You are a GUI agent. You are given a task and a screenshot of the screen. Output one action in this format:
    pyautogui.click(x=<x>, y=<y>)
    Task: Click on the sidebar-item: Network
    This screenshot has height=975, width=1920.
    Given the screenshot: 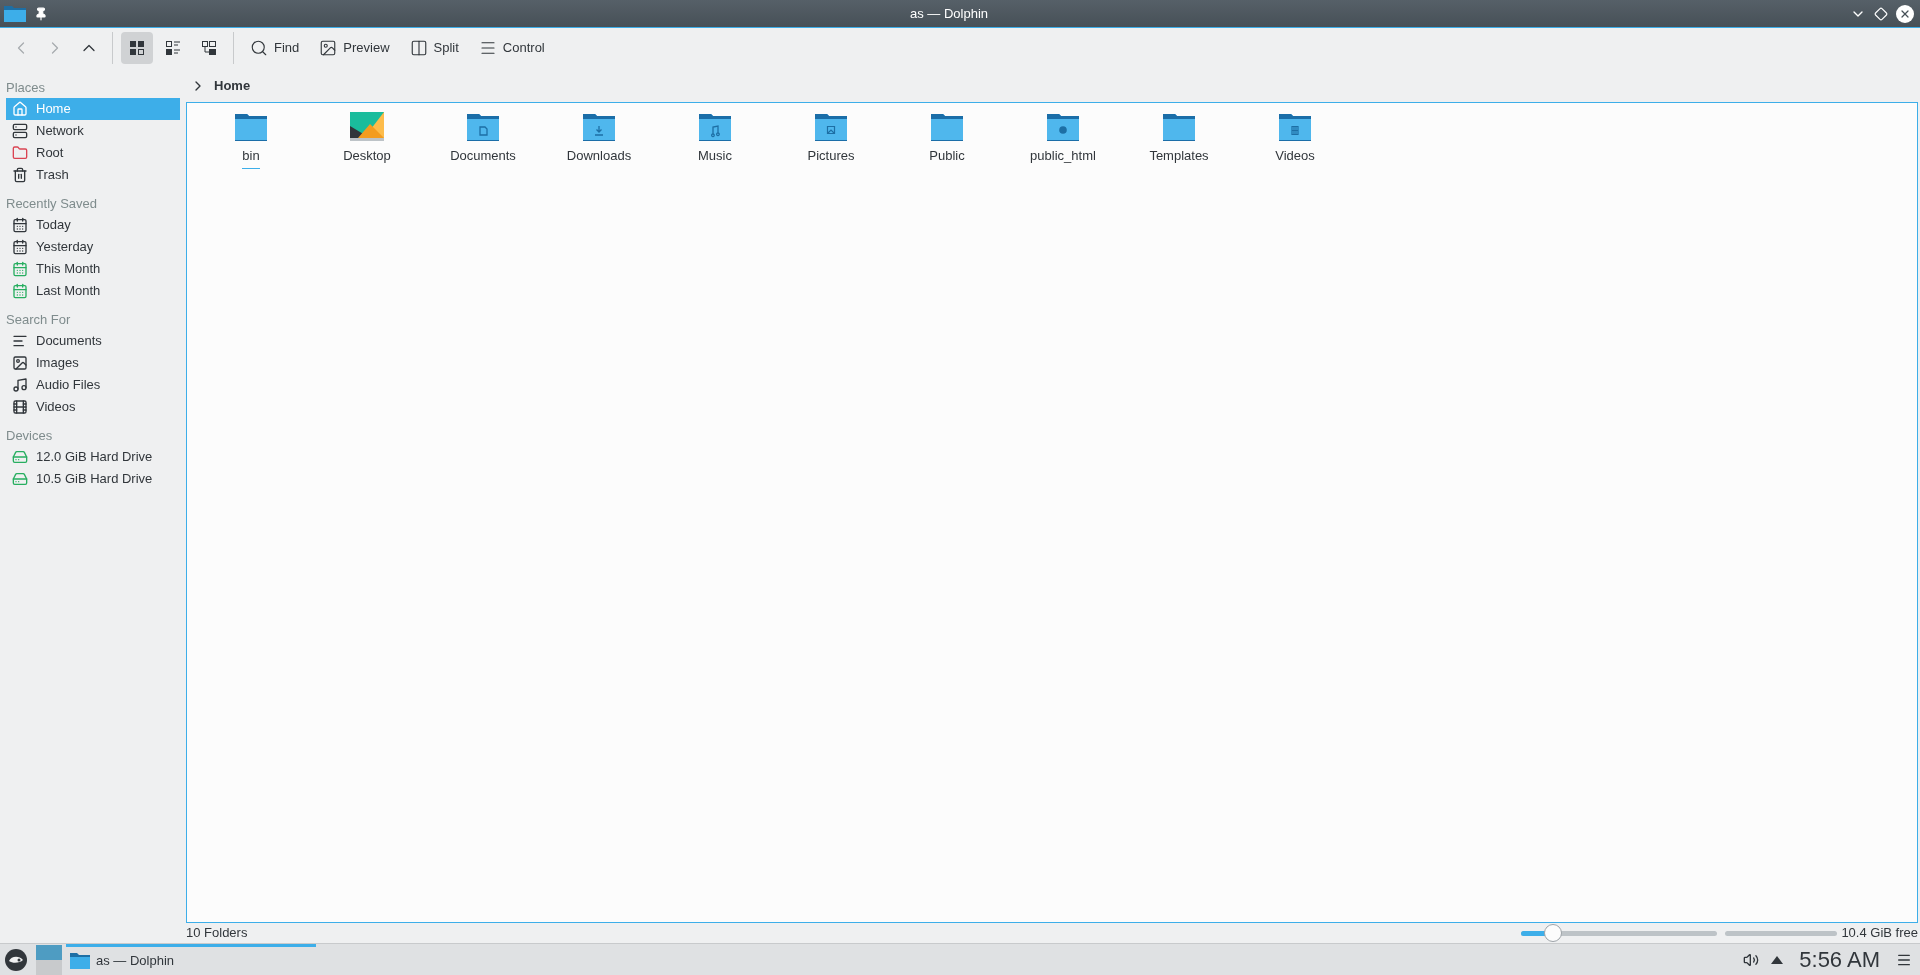 What is the action you would take?
    pyautogui.click(x=93, y=131)
    